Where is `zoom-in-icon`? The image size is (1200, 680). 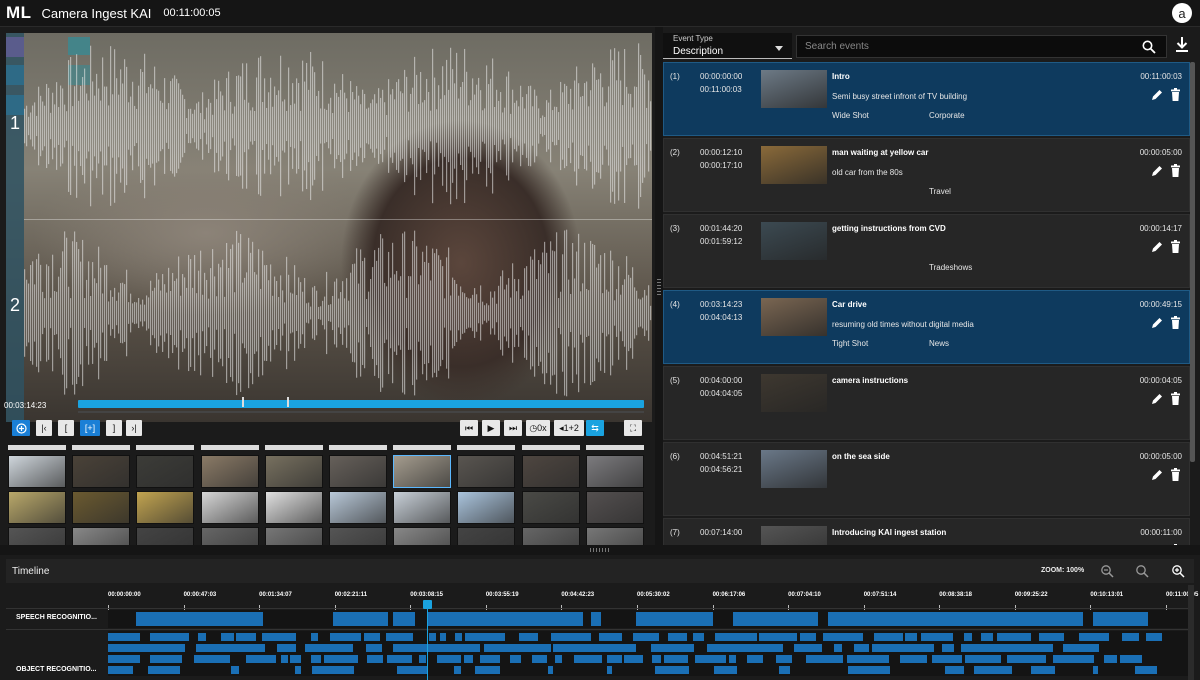
zoom-in-icon is located at coordinates (1178, 571).